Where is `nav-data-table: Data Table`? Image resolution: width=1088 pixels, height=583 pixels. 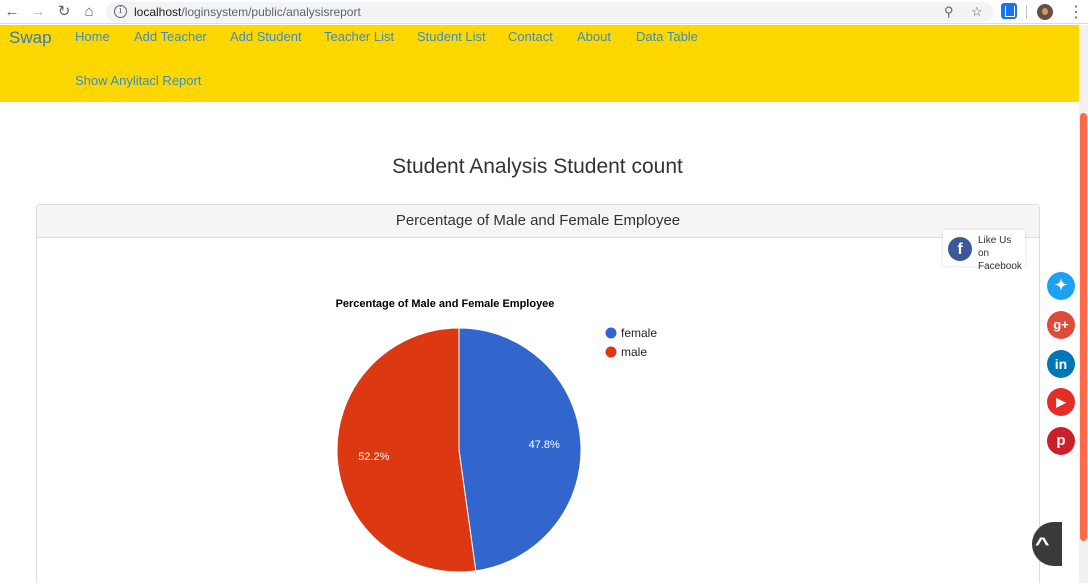 nav-data-table: Data Table is located at coordinates (667, 36).